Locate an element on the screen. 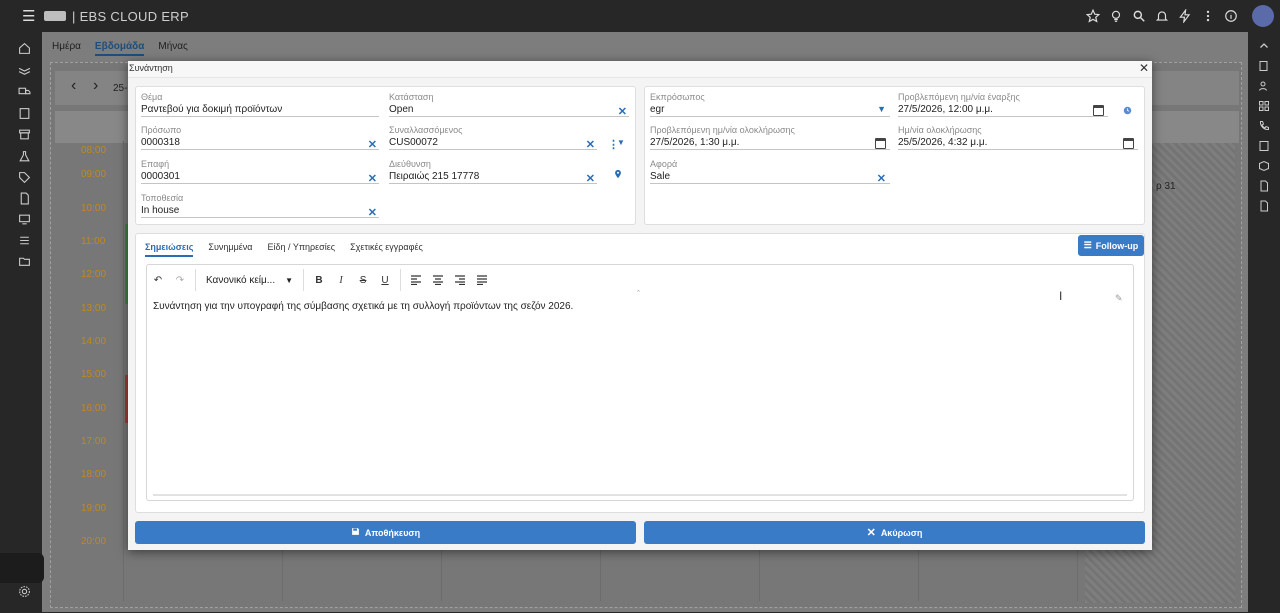 This screenshot has height=613, width=1280. planned-end-input: 27/5/2026, 1:30 μ.μ. is located at coordinates (770, 143).